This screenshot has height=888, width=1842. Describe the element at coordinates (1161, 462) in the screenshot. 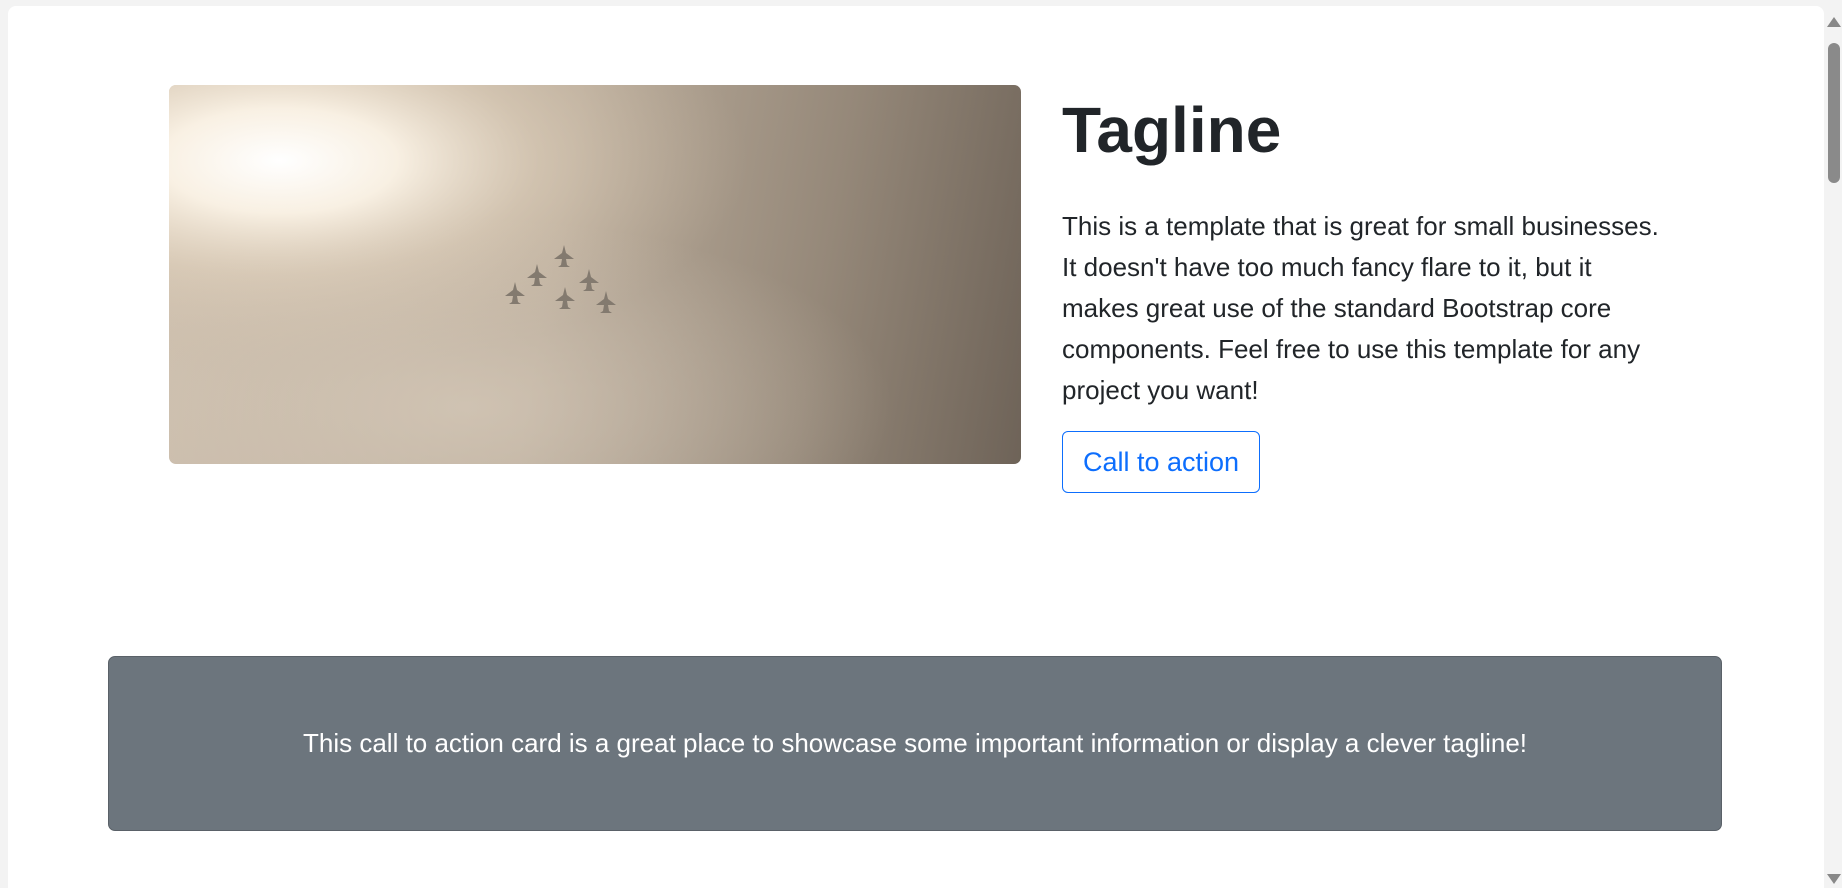

I see `call-to-action-button: Call to action` at that location.